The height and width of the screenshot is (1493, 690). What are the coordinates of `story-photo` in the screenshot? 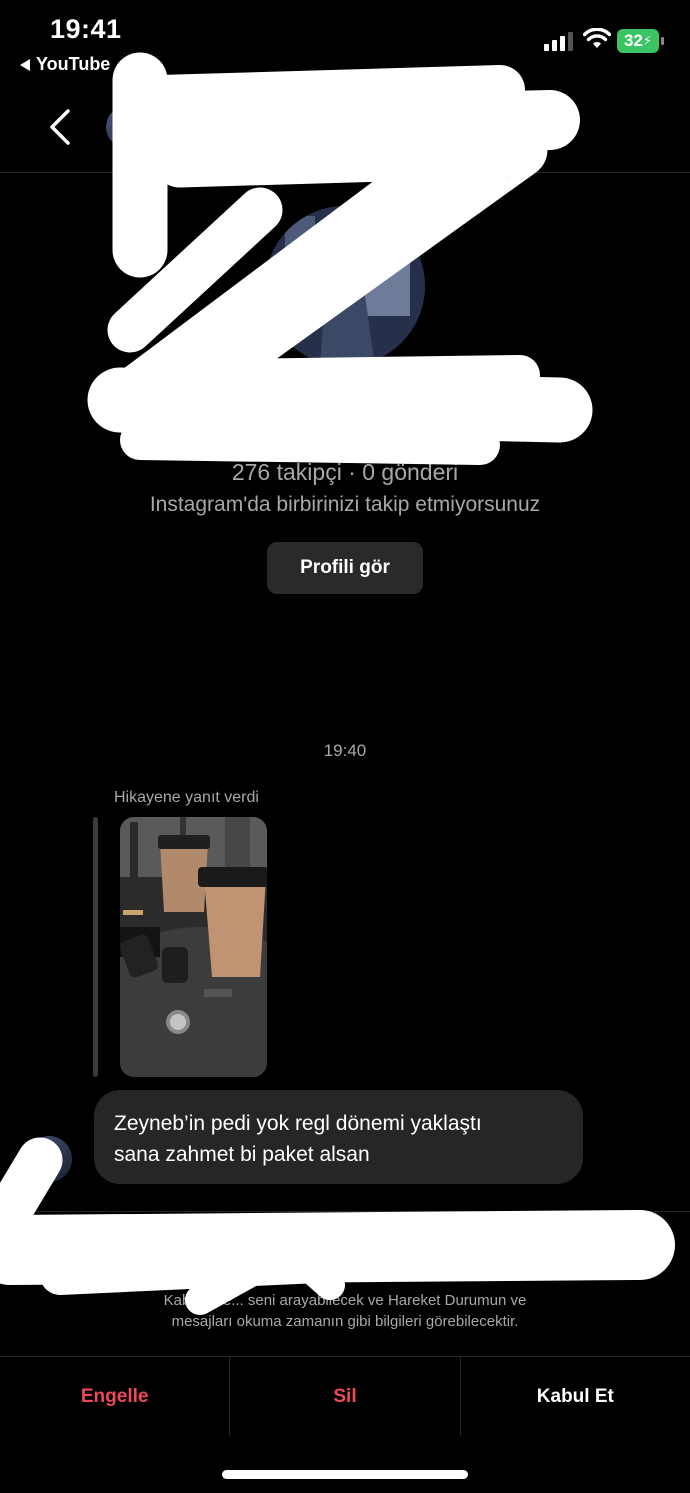 It's located at (193, 947).